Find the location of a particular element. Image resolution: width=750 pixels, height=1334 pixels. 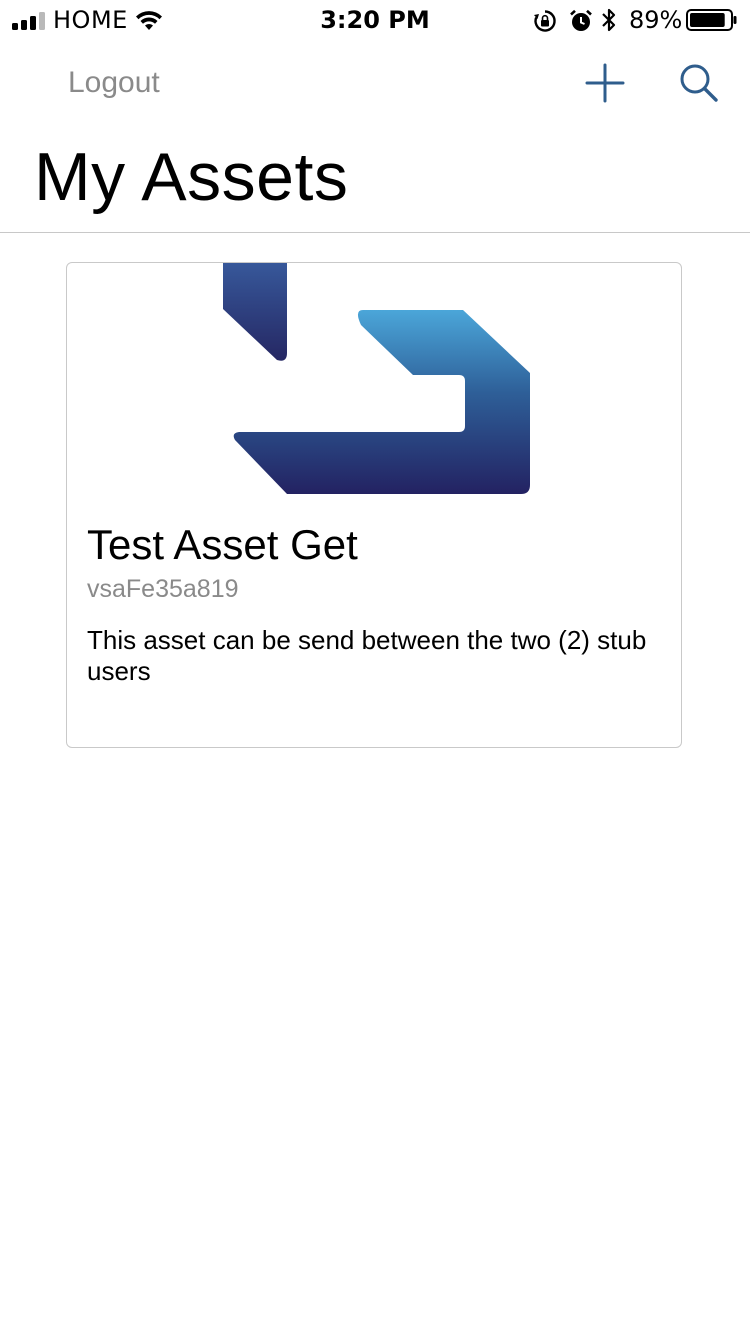

search-button is located at coordinates (699, 83).